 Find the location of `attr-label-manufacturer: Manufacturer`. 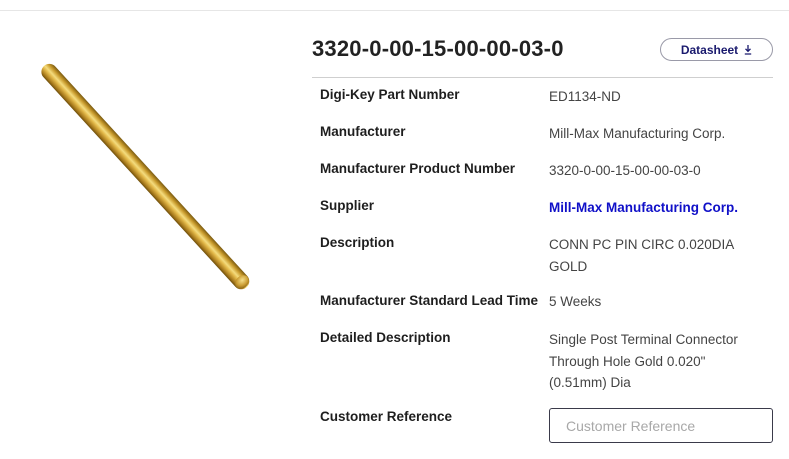

attr-label-manufacturer: Manufacturer is located at coordinates (363, 131).